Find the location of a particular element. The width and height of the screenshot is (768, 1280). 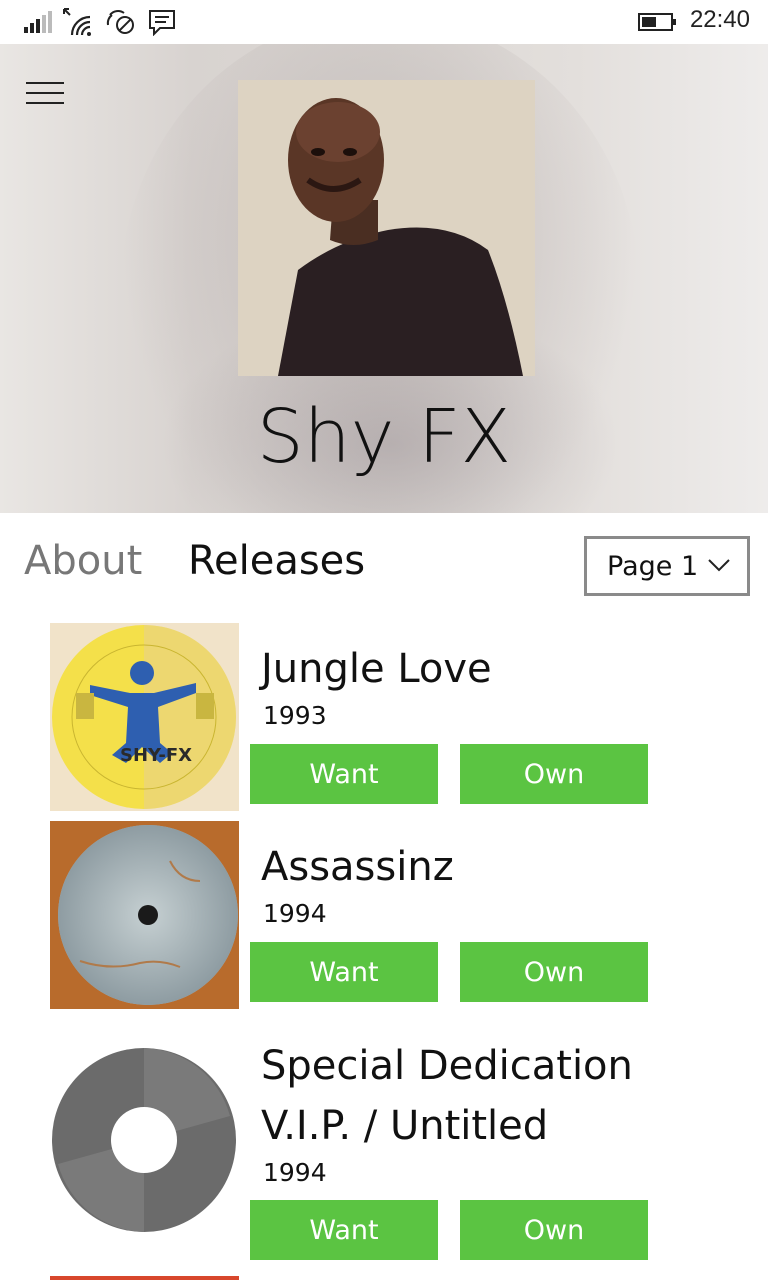

tab-about: About is located at coordinates (83, 561).